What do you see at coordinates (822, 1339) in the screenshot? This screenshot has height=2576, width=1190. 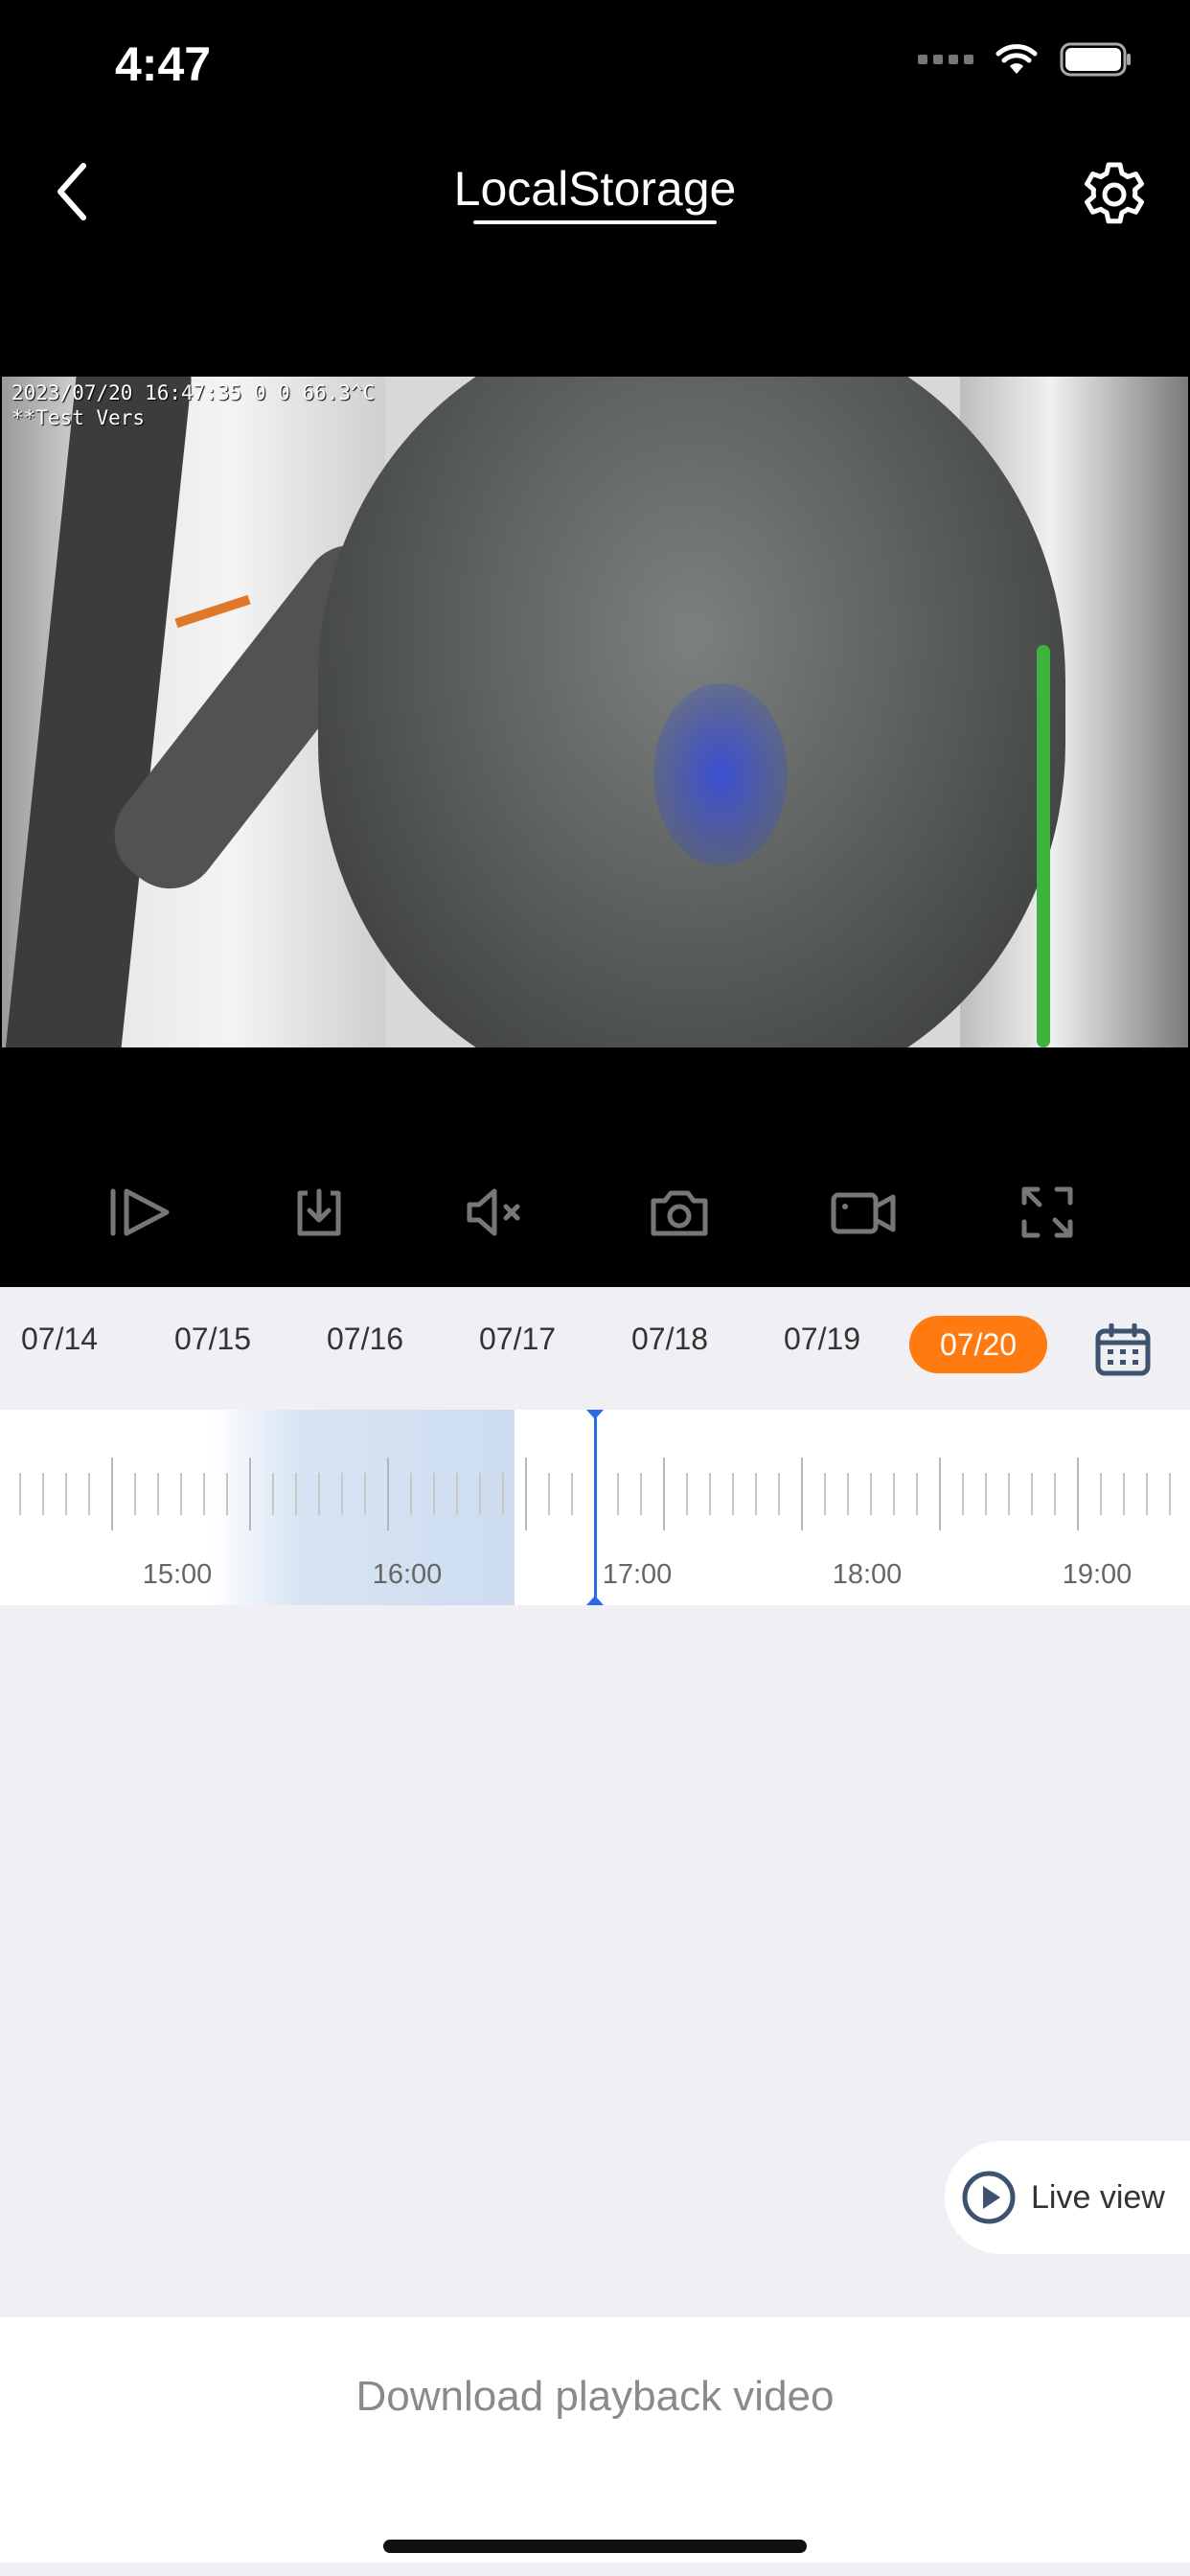 I see `date-0719: 07/19` at bounding box center [822, 1339].